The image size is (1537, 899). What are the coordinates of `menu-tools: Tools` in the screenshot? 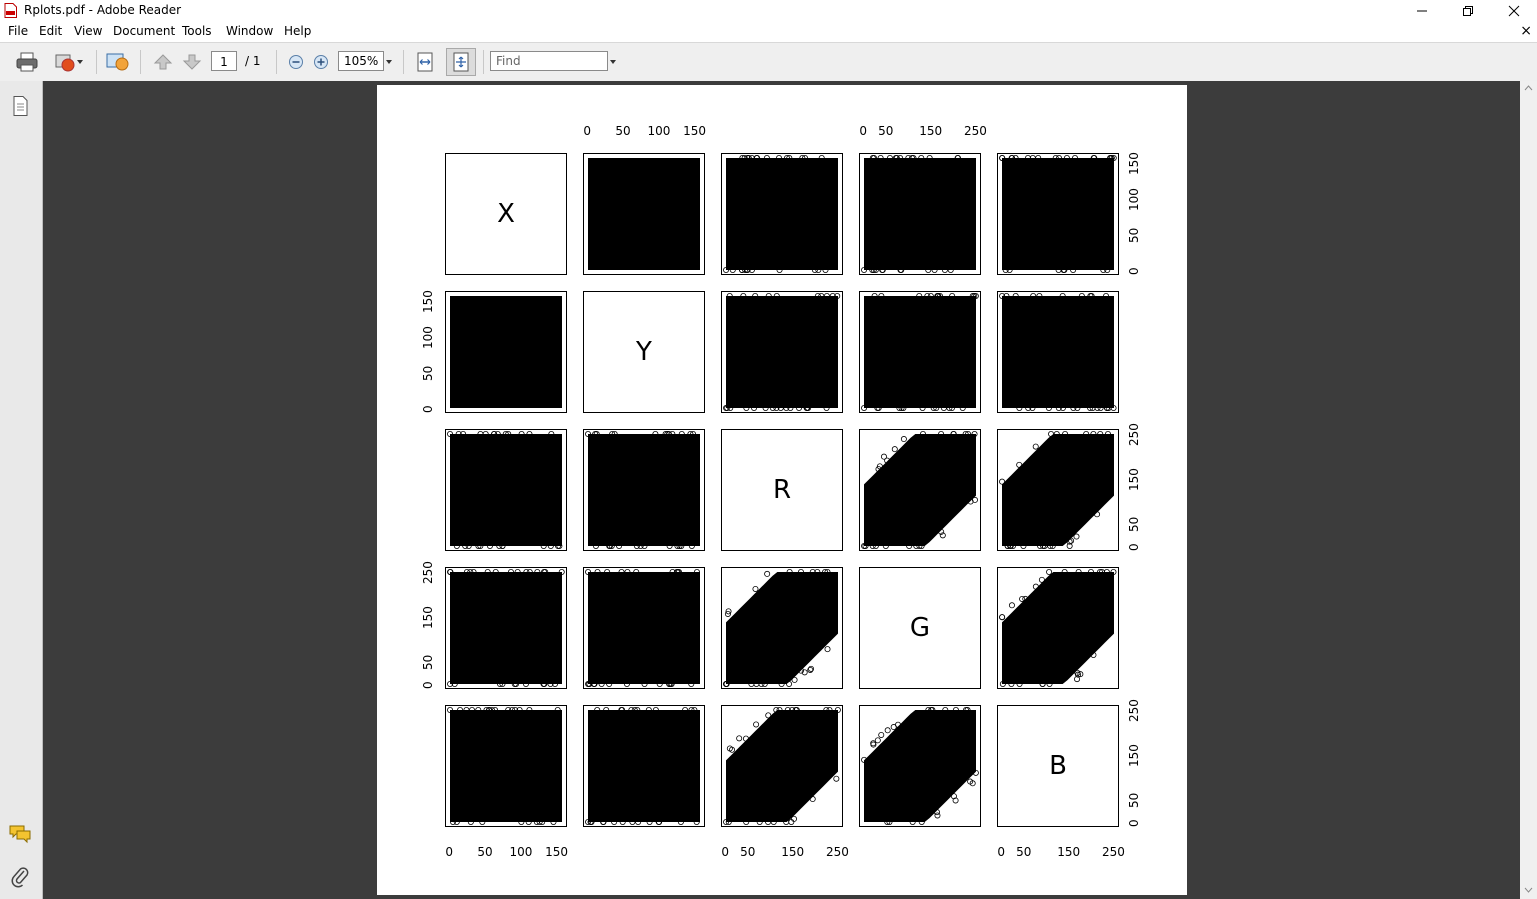 It's located at (197, 31).